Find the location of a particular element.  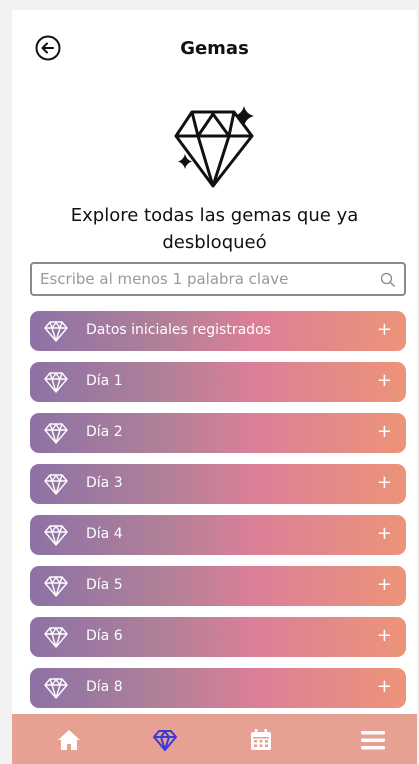

gem-row-label: Día 5 is located at coordinates (104, 585).